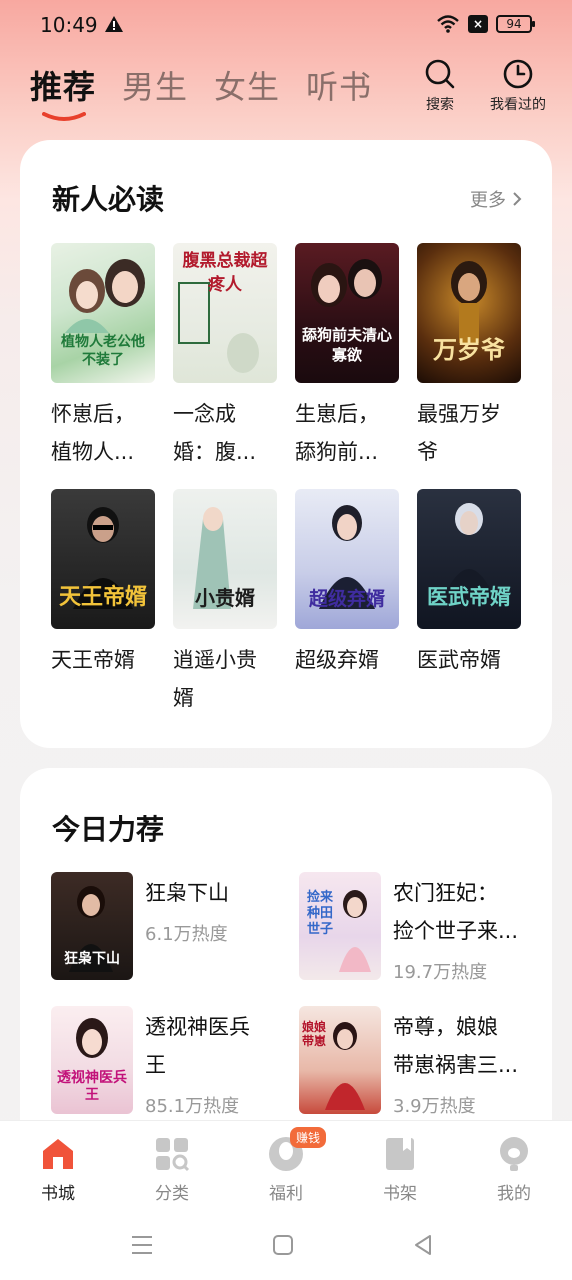 Image resolution: width=572 pixels, height=1280 pixels. What do you see at coordinates (340, 926) in the screenshot?
I see `book-cover: 捡来种田世子` at bounding box center [340, 926].